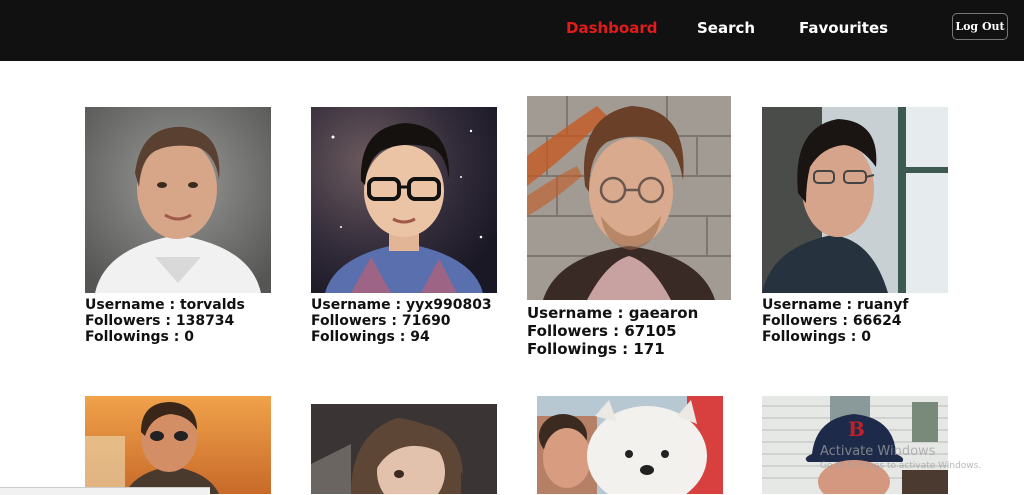  What do you see at coordinates (980, 26) in the screenshot?
I see `logout-button: Log Out` at bounding box center [980, 26].